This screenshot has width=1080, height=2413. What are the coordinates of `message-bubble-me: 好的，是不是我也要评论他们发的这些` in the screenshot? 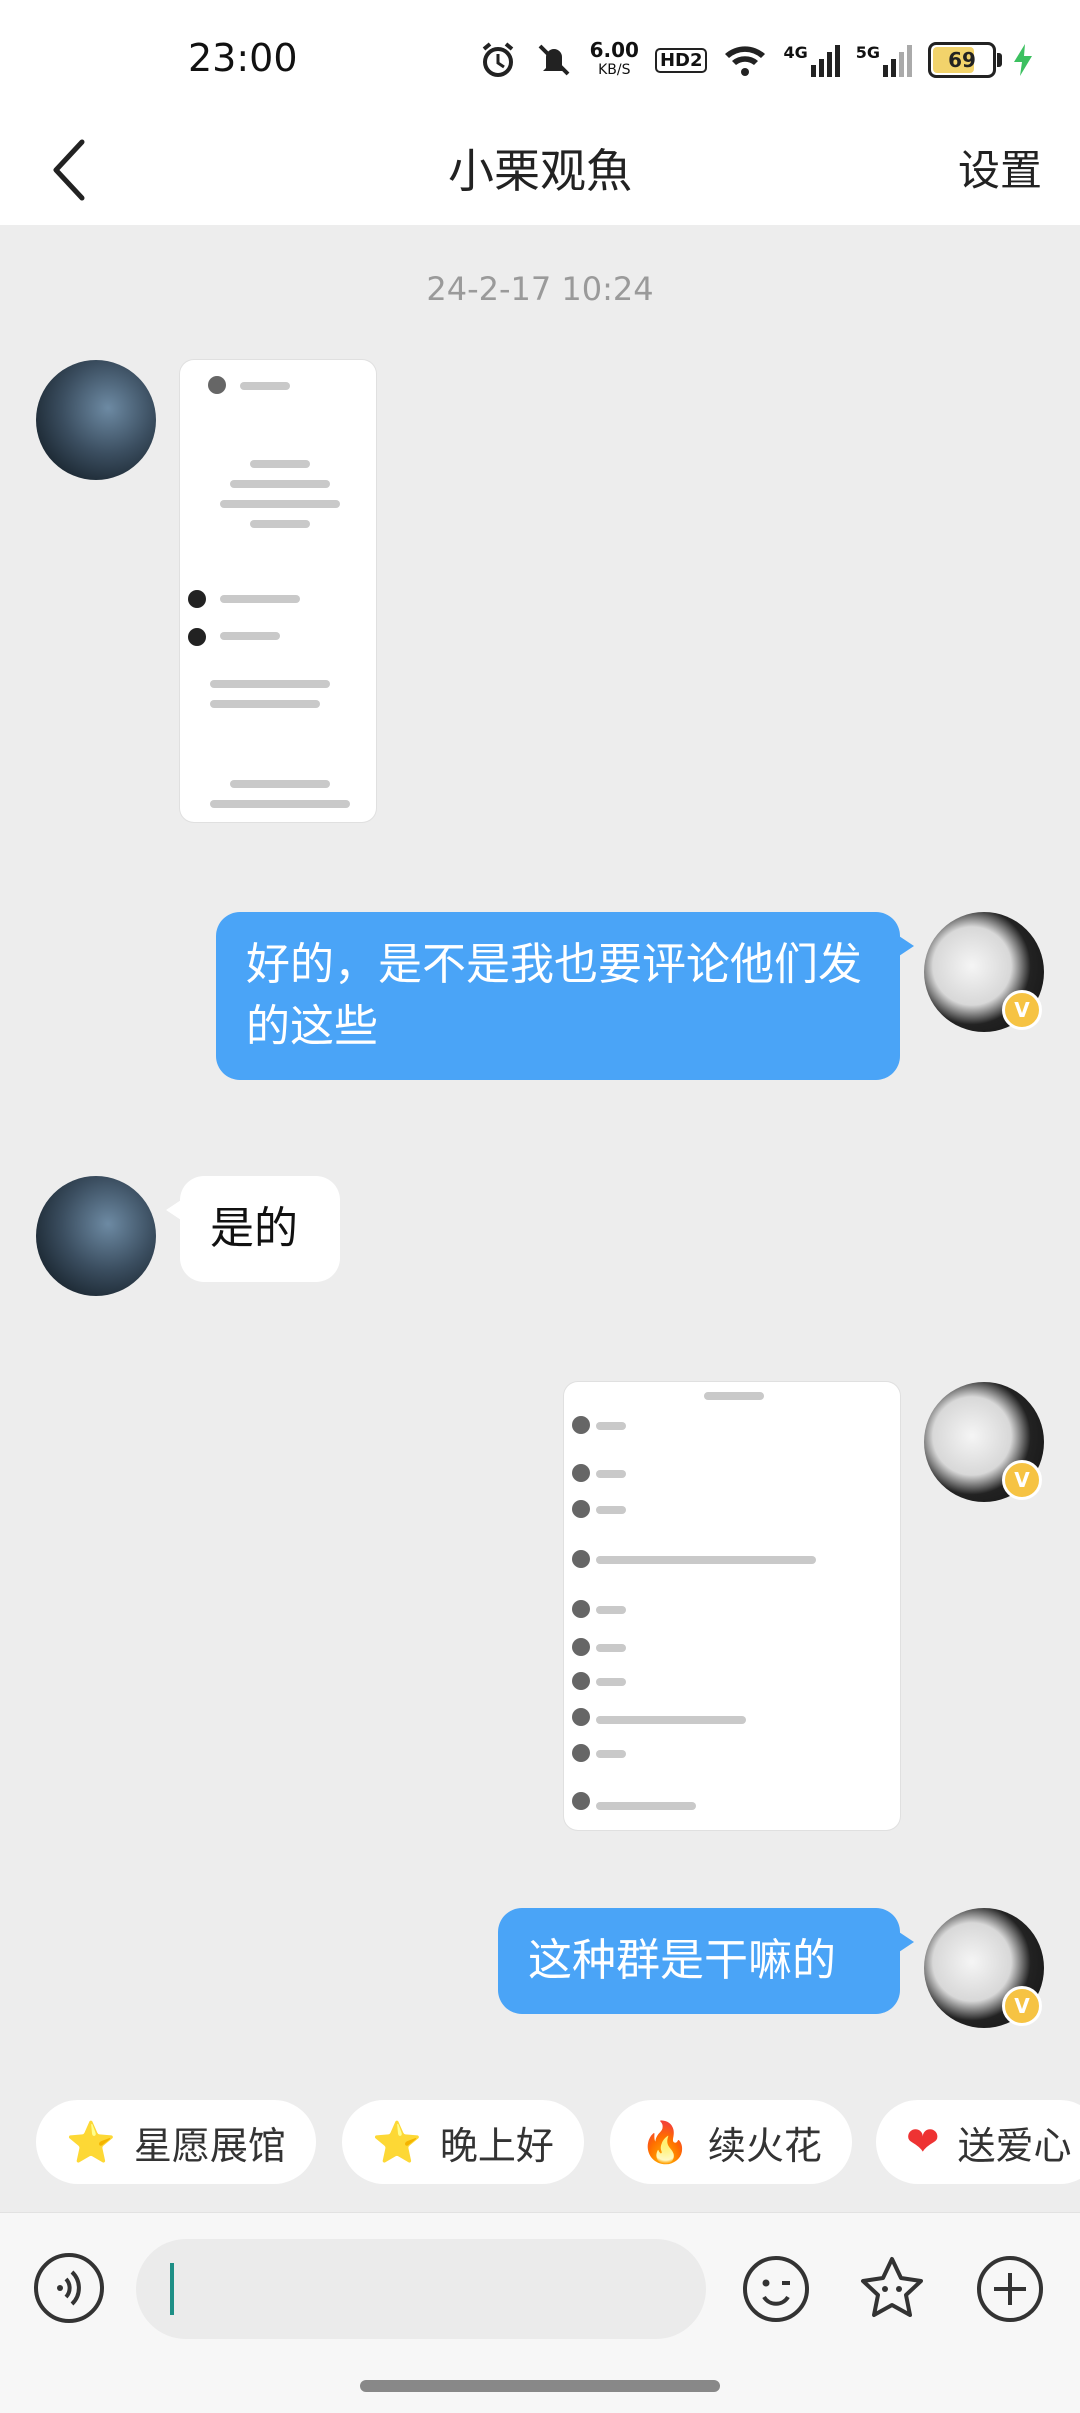 It's located at (565, 996).